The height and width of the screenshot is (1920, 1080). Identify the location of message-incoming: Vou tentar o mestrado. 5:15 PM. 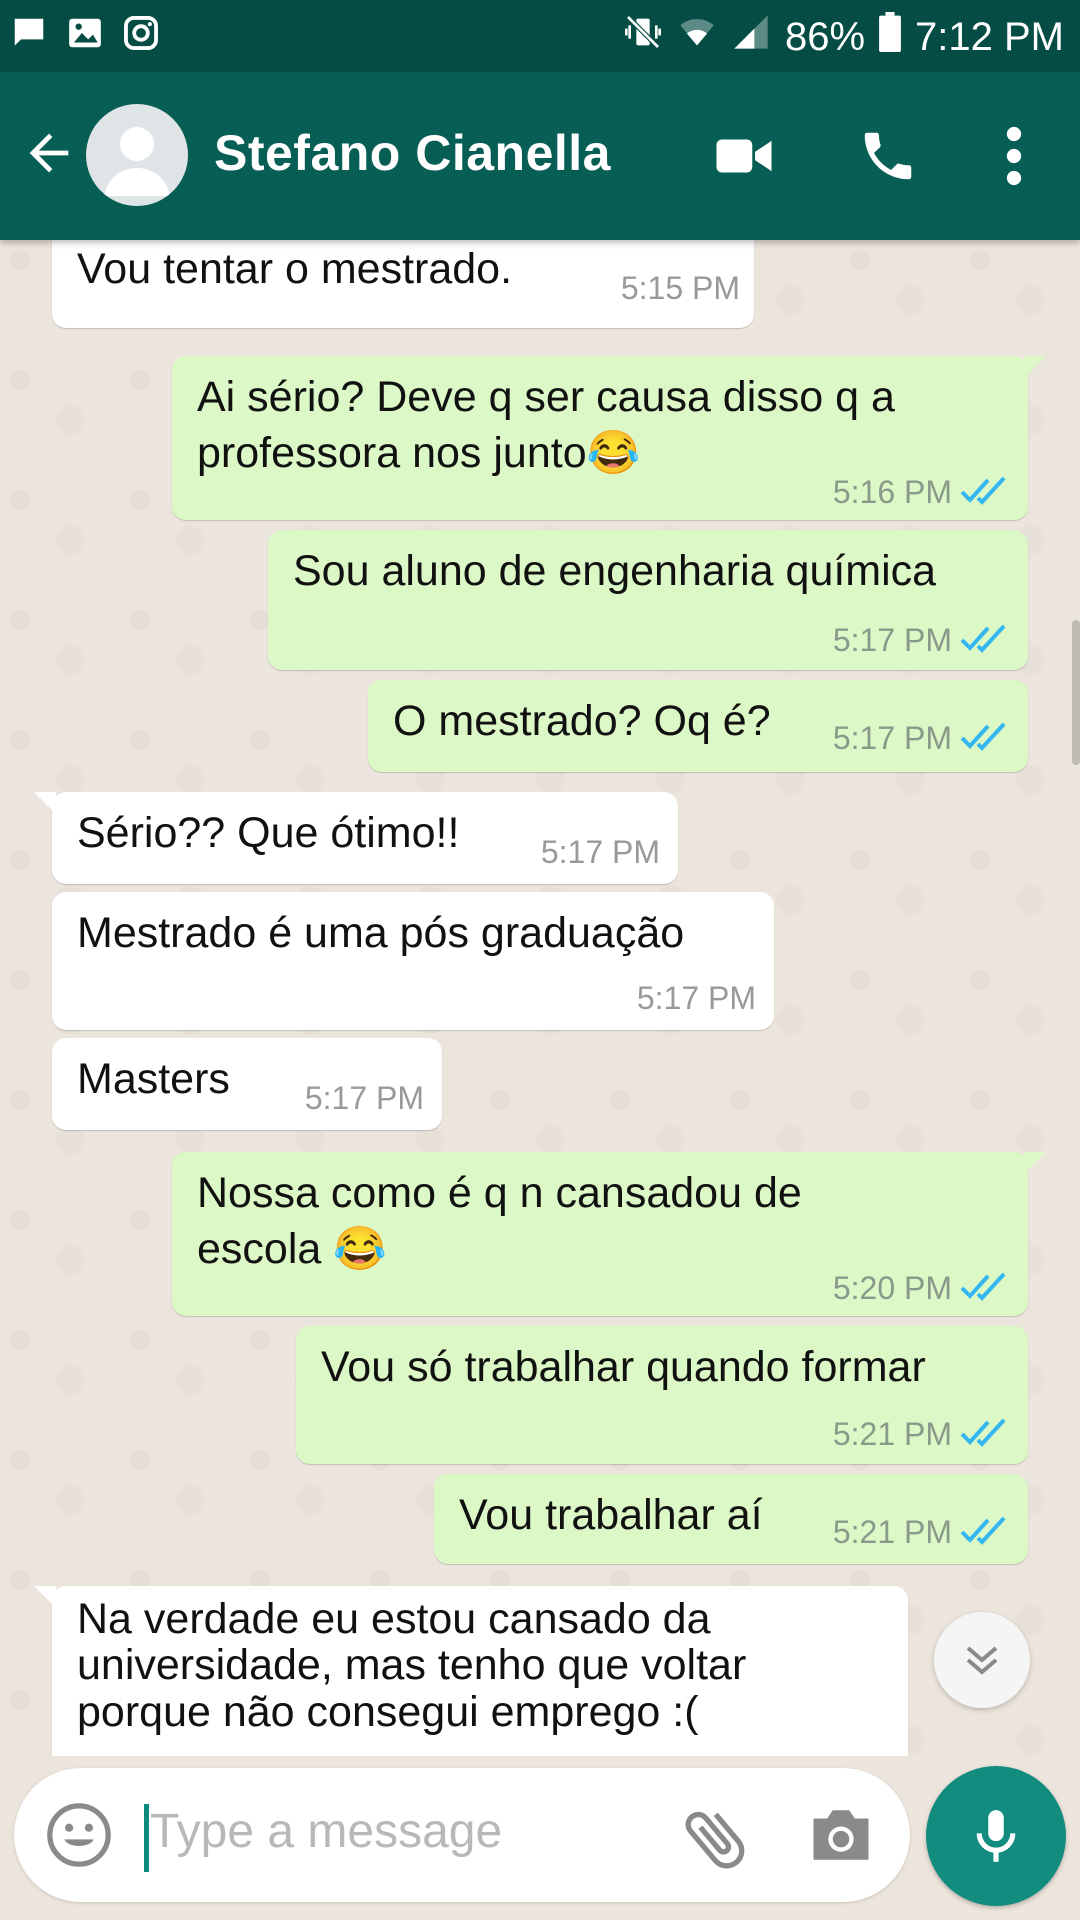
(403, 284).